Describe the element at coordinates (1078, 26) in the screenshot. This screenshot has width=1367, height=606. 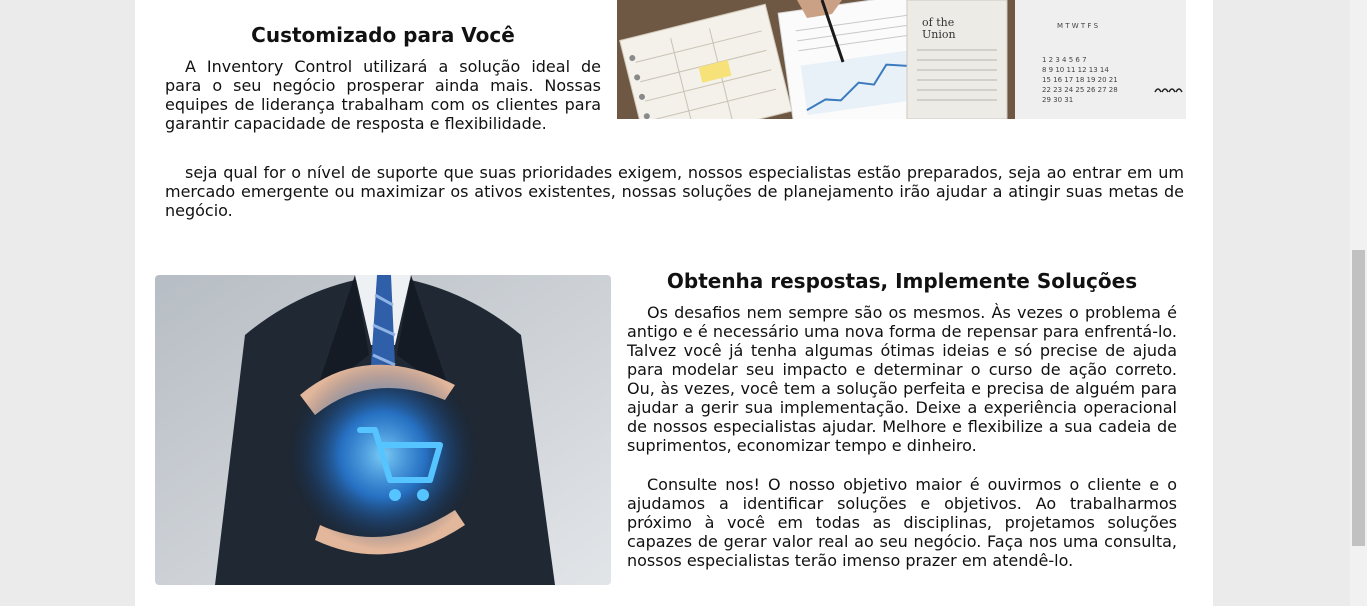
I see `svg-text: M T W T F S` at that location.